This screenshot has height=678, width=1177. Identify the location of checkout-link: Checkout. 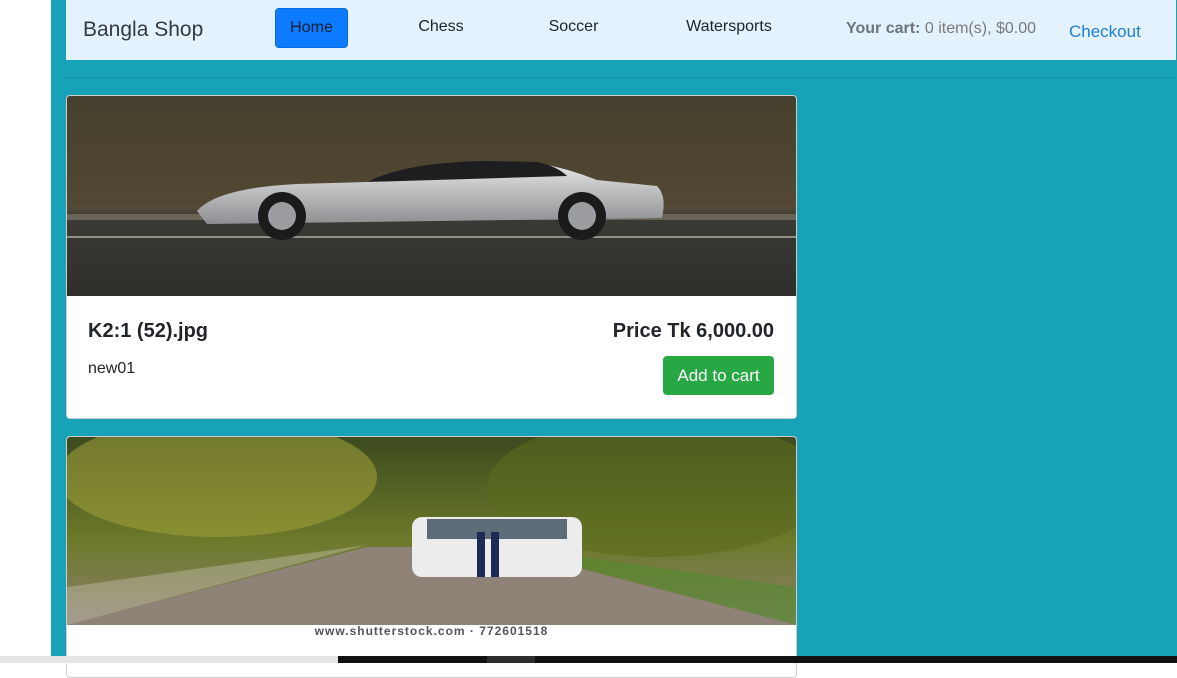
(1105, 32).